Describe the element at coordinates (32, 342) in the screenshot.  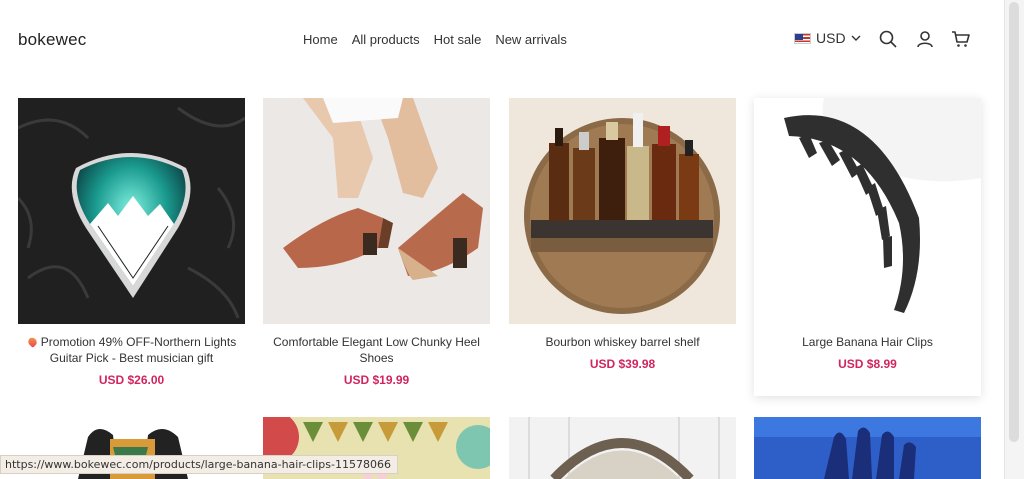
I see `heart-emoji-icon` at that location.